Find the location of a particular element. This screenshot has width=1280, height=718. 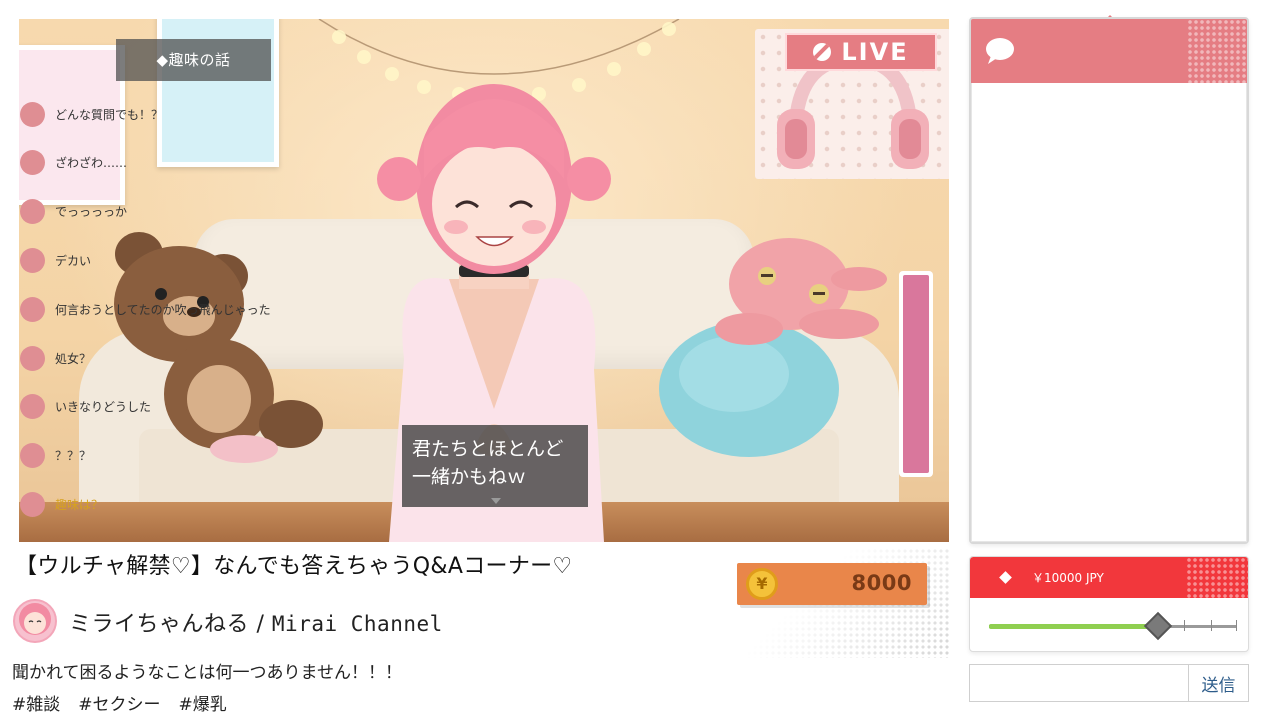

hashtag: #雑談 is located at coordinates (36, 705).